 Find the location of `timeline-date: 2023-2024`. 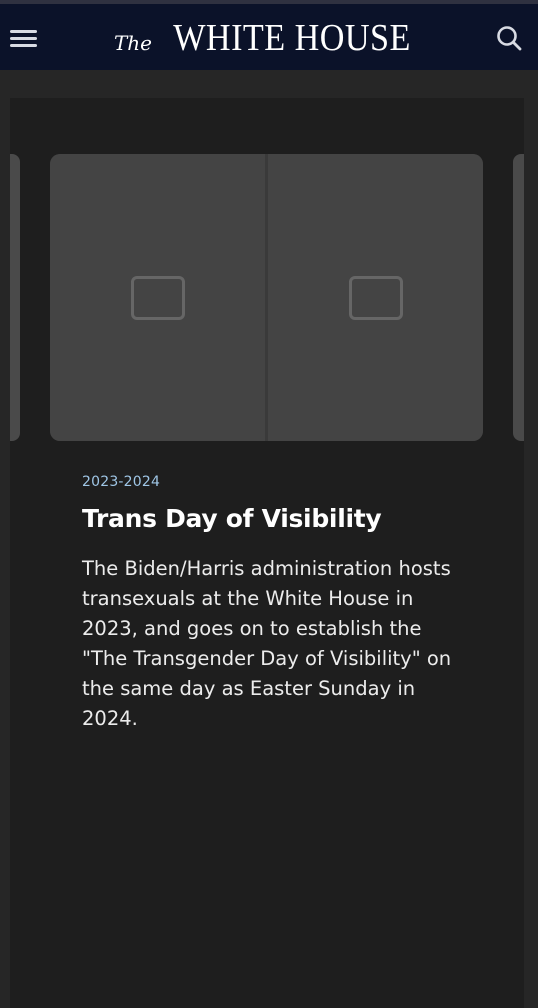

timeline-date: 2023-2024 is located at coordinates (121, 482).